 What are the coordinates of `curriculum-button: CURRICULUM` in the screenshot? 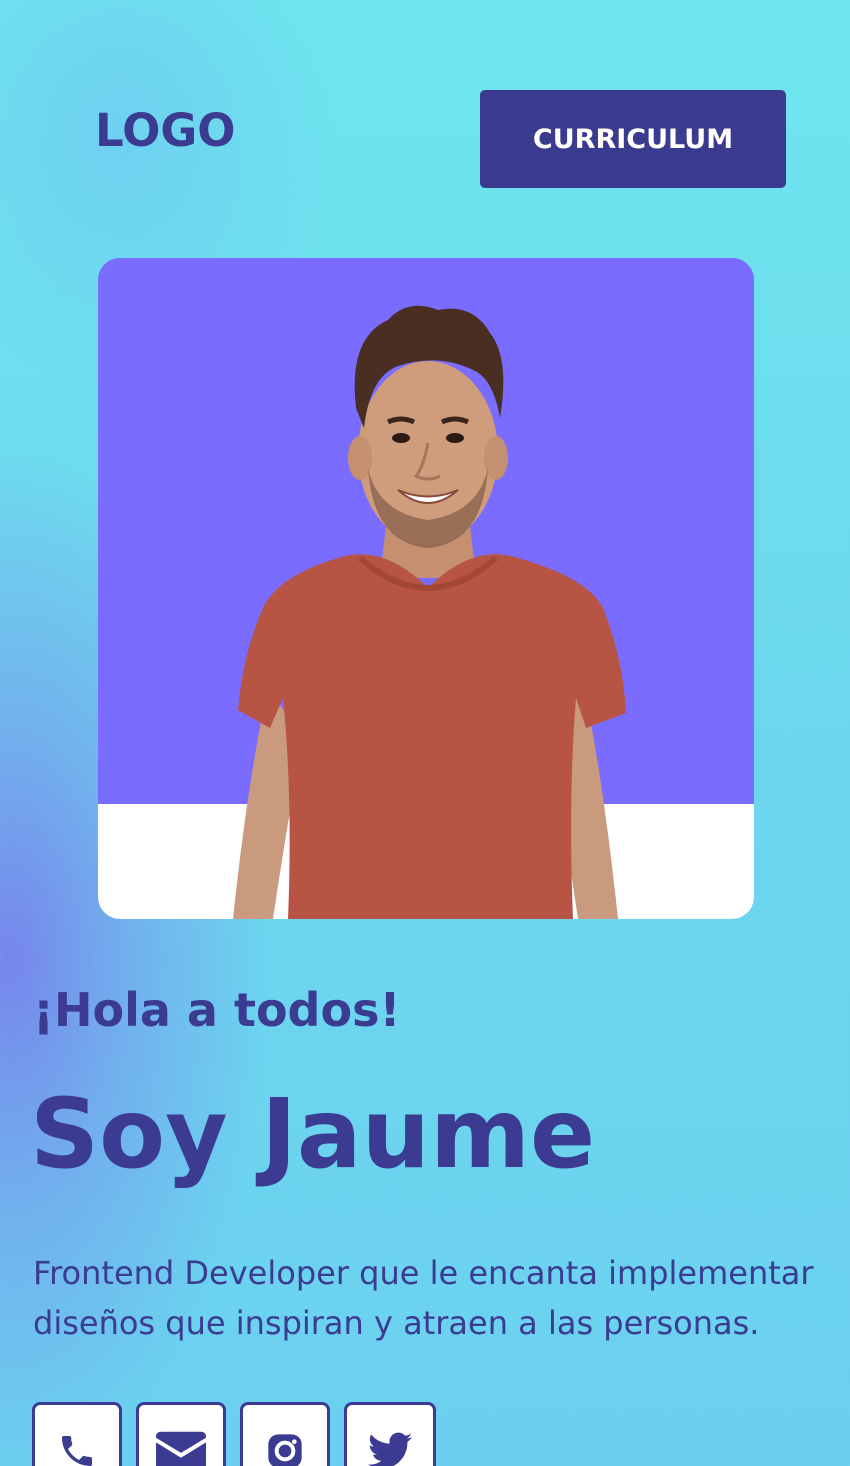 It's located at (633, 139).